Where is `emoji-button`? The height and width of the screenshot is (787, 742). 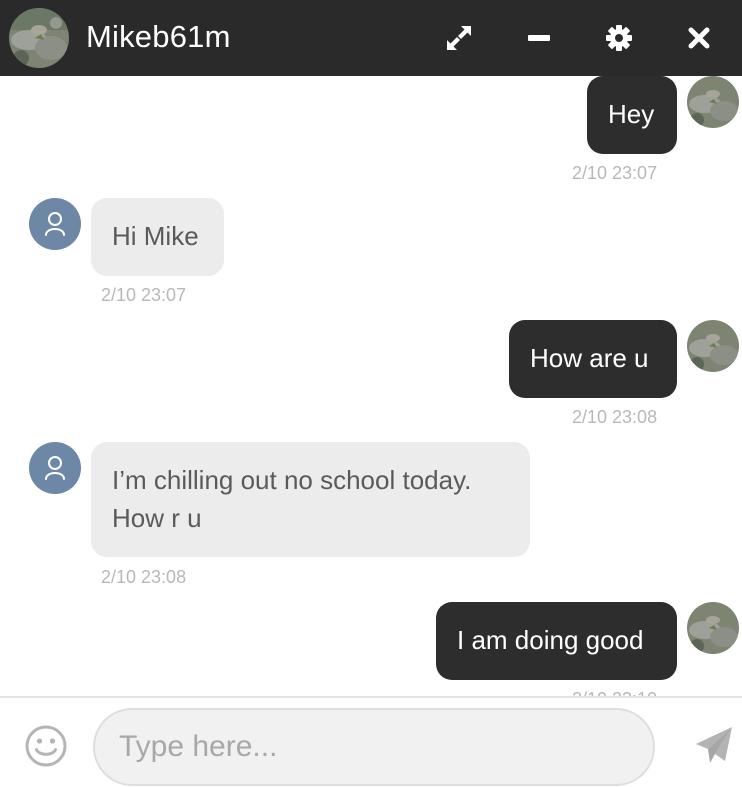 emoji-button is located at coordinates (46, 746).